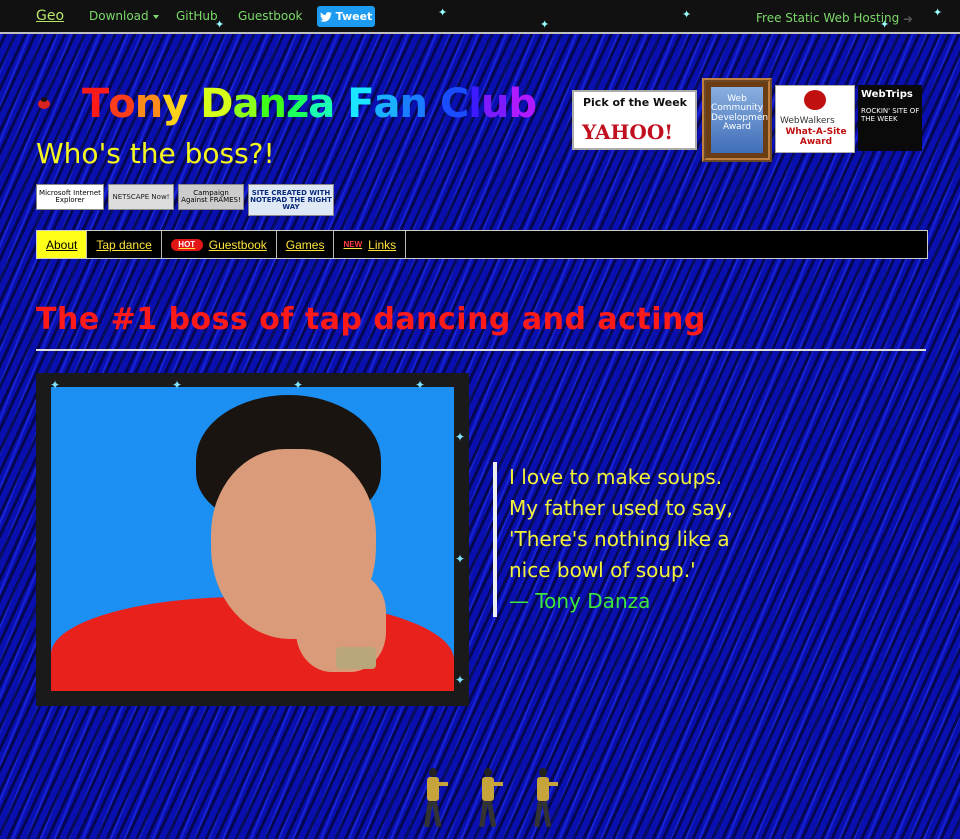 Image resolution: width=960 pixels, height=839 pixels. I want to click on notepad-badge: SITE CREATED WITH NOTEPAD THE RIGHT WAY, so click(291, 200).